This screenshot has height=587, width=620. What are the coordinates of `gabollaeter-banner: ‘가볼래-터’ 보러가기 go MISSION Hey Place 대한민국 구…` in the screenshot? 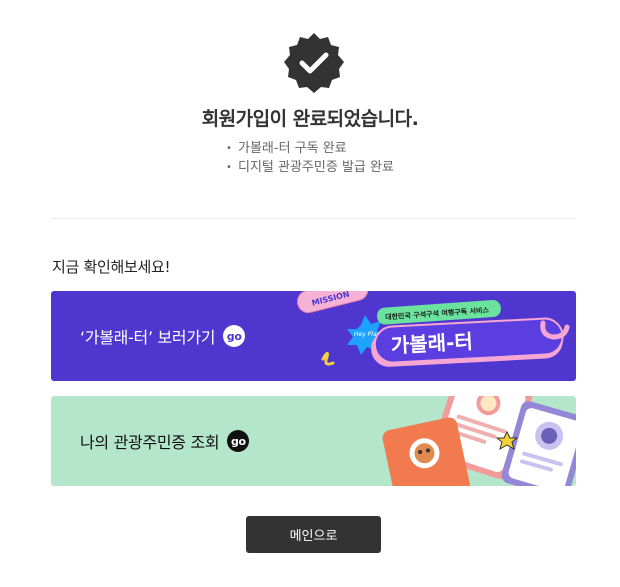 It's located at (313, 336).